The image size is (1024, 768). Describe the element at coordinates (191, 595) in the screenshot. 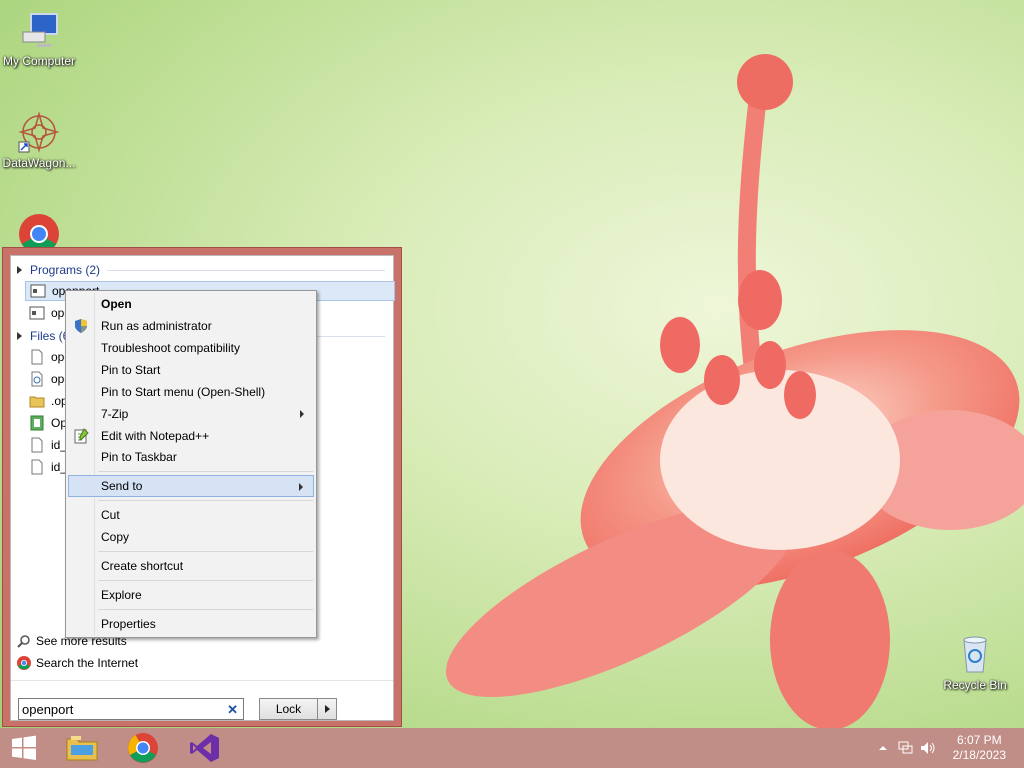

I see `menu-item-explore: Explore` at that location.